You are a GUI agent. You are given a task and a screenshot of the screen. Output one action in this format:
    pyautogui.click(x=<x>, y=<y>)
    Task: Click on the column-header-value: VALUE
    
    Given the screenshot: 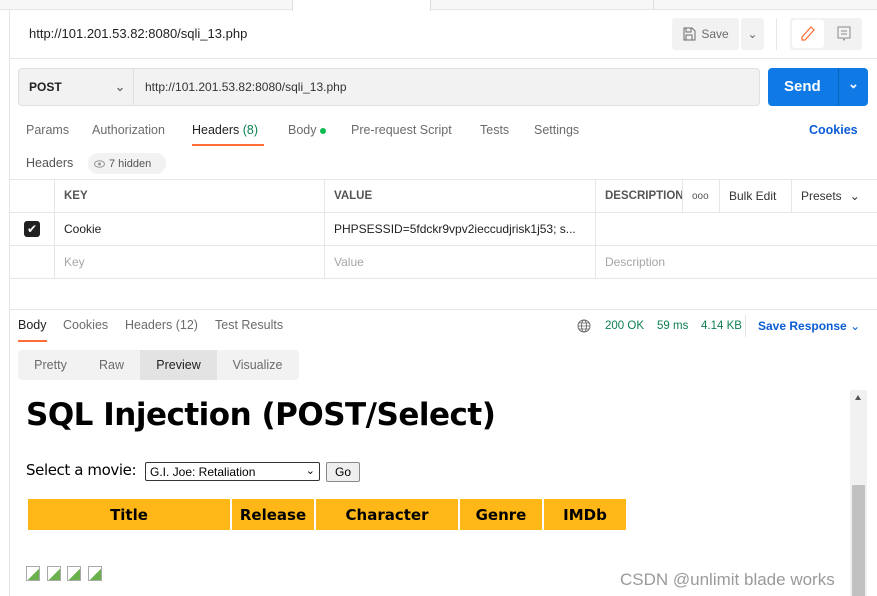 What is the action you would take?
    pyautogui.click(x=460, y=196)
    